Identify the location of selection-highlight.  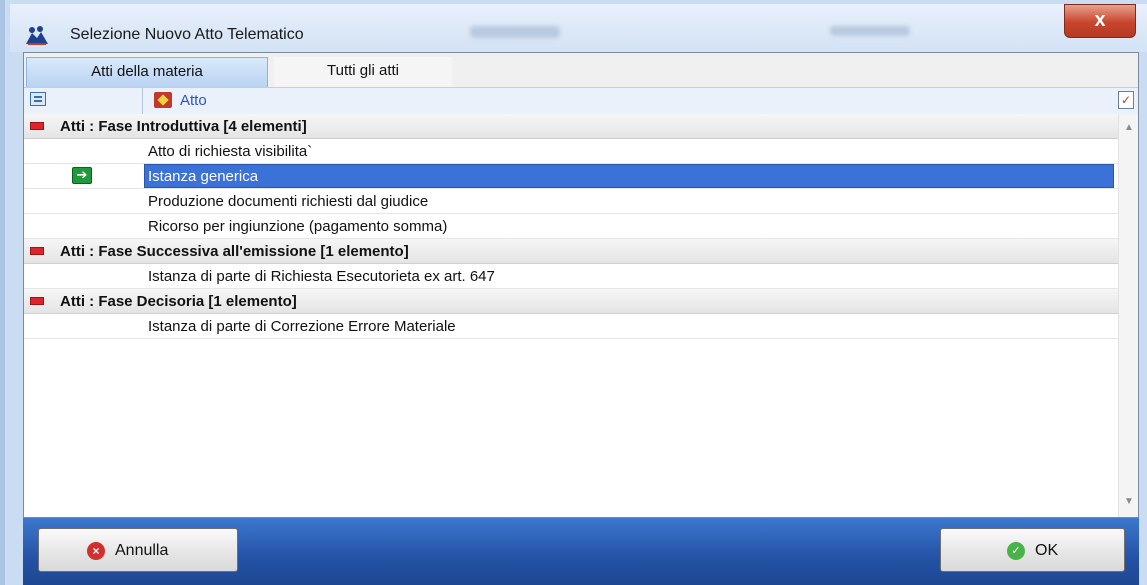
(629, 176).